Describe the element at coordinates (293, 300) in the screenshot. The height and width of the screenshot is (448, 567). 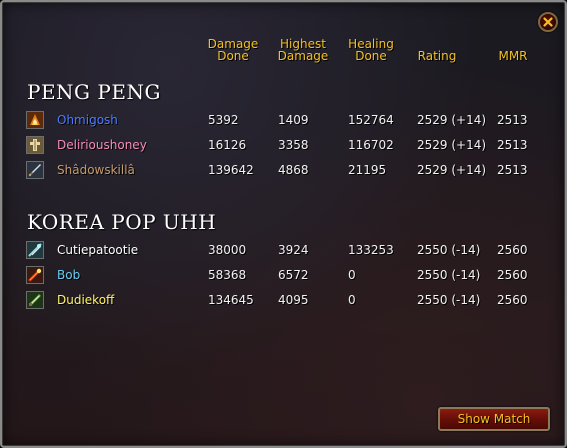
I see `highest-damage-value: 4095` at that location.